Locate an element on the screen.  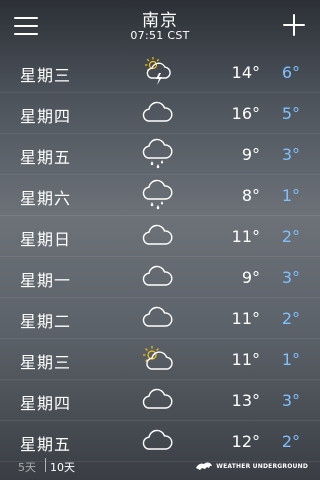
forecast-row: 星期六 8° 1° is located at coordinates (160, 195).